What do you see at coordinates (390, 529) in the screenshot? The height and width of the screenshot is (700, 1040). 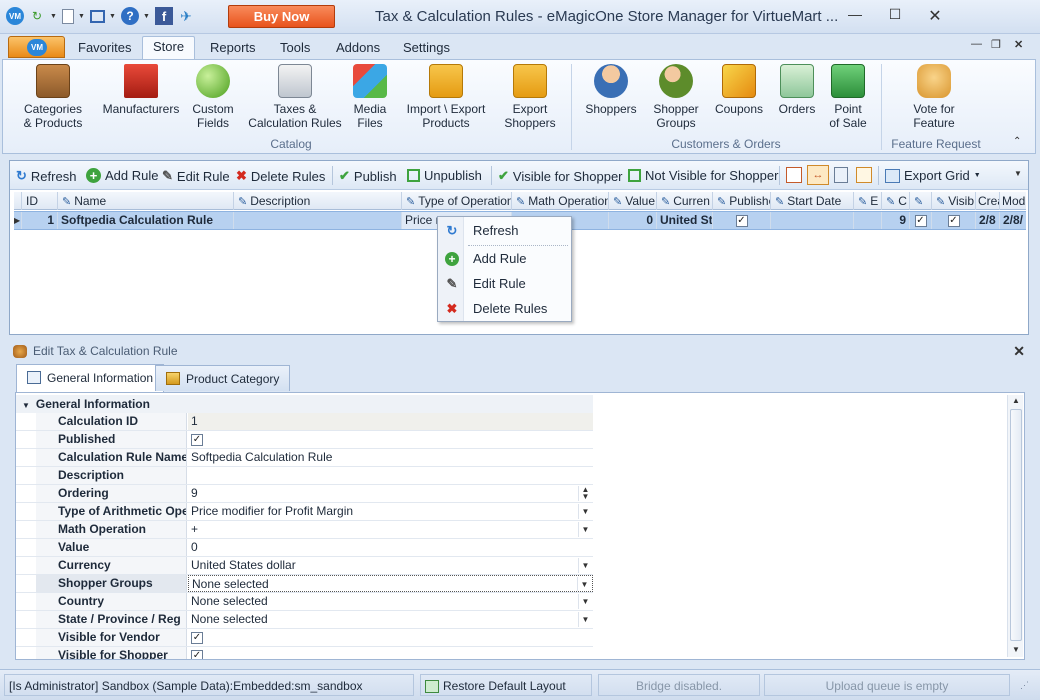 I see `math-operation-select: + ▼` at bounding box center [390, 529].